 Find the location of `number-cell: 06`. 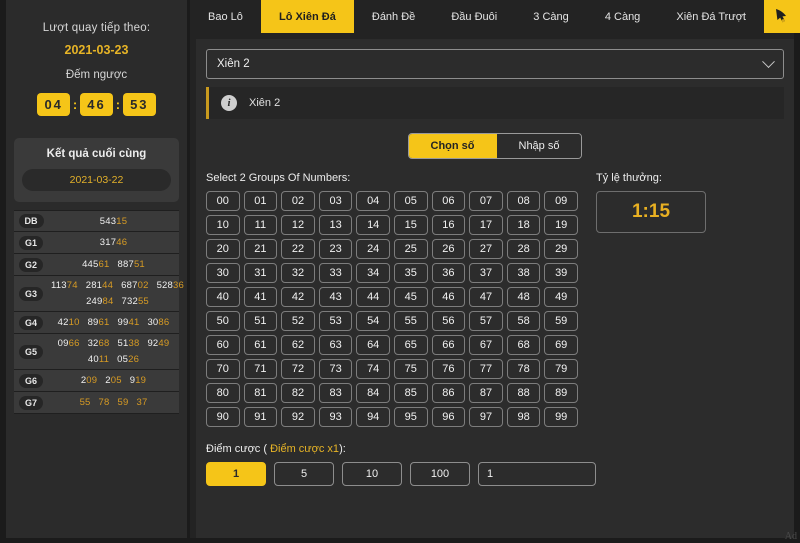

number-cell: 06 is located at coordinates (448, 201).